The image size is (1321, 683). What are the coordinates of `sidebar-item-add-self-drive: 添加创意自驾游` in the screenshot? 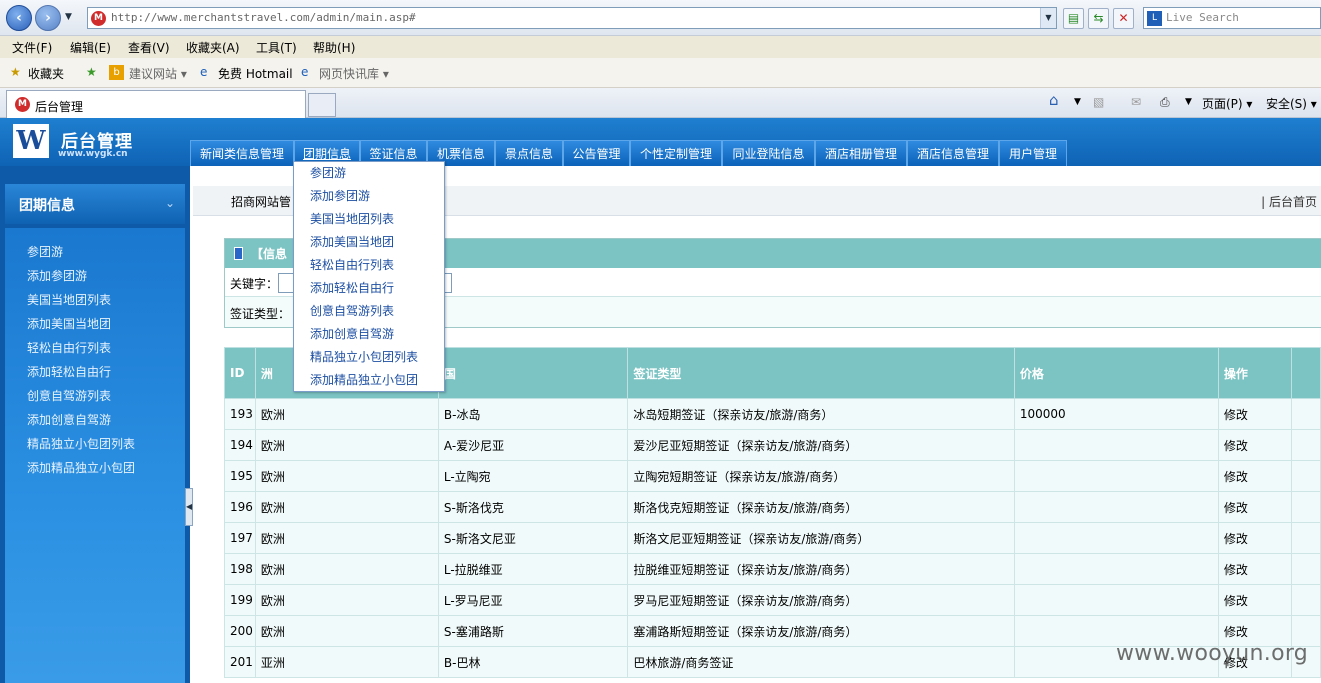 It's located at (69, 419).